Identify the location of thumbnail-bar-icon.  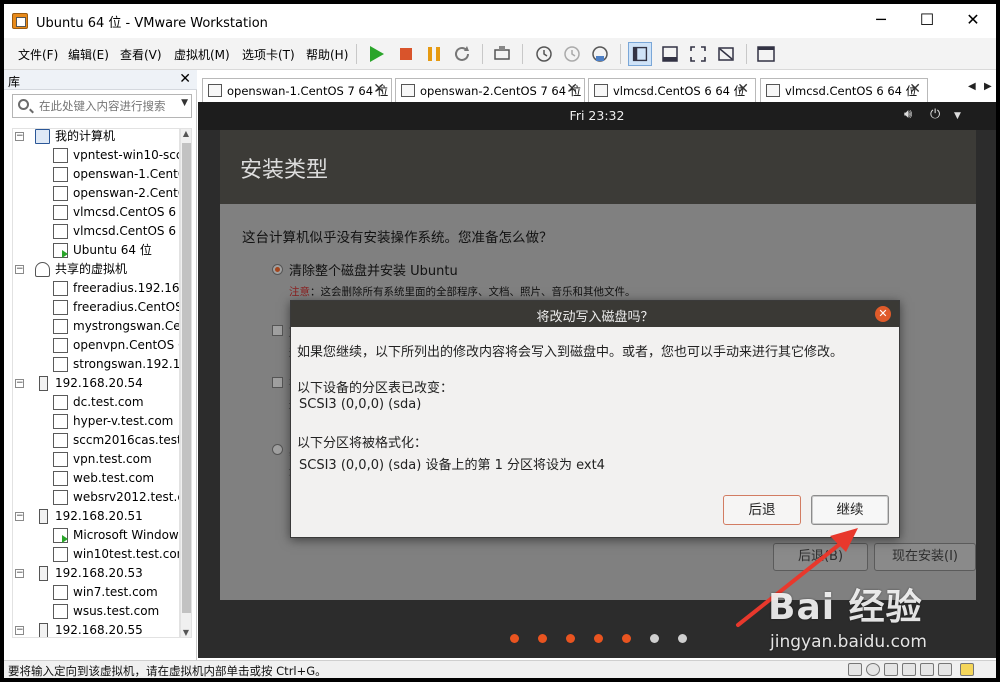
(670, 54).